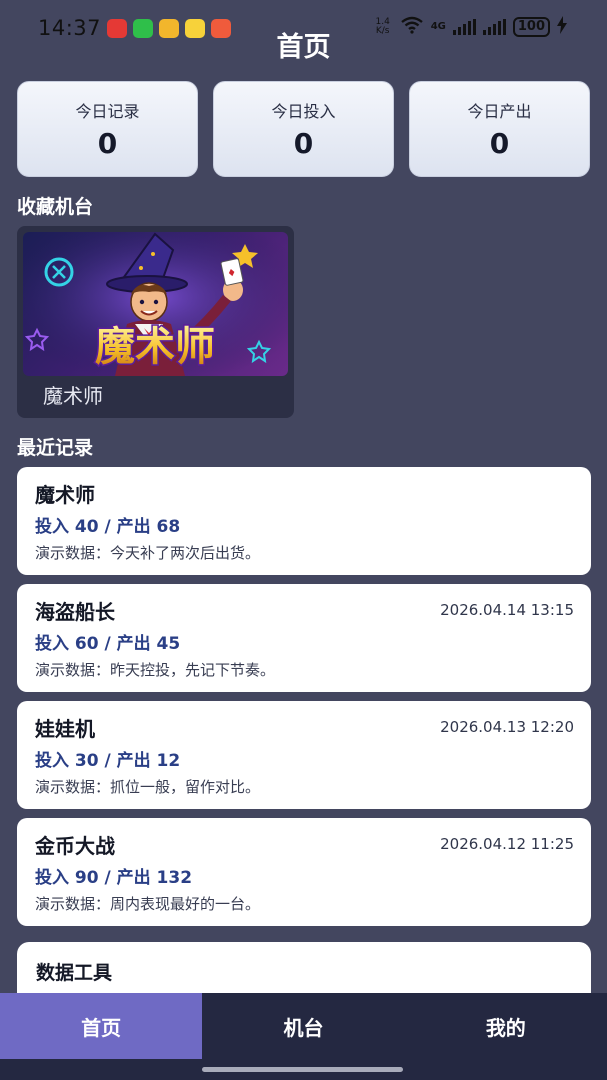  Describe the element at coordinates (155, 304) in the screenshot. I see `machine-cover-image: ♦ 魔术师` at that location.